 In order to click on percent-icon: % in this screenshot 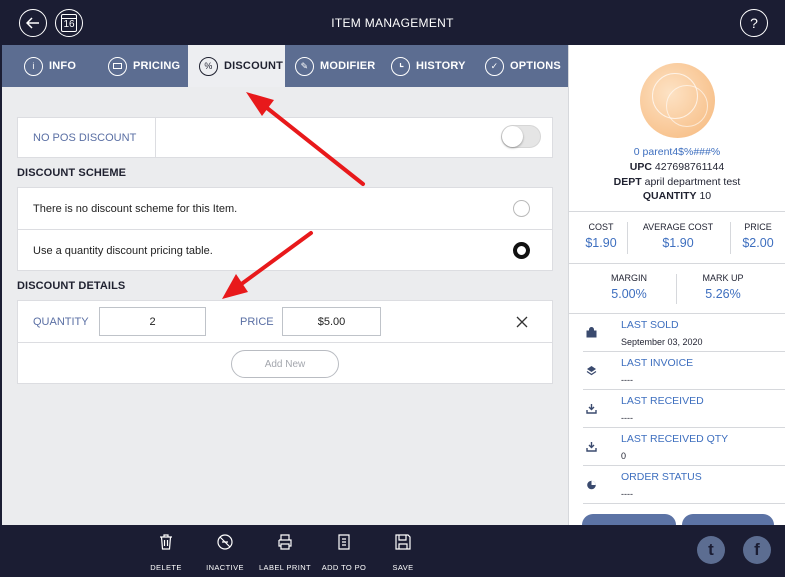, I will do `click(208, 66)`.